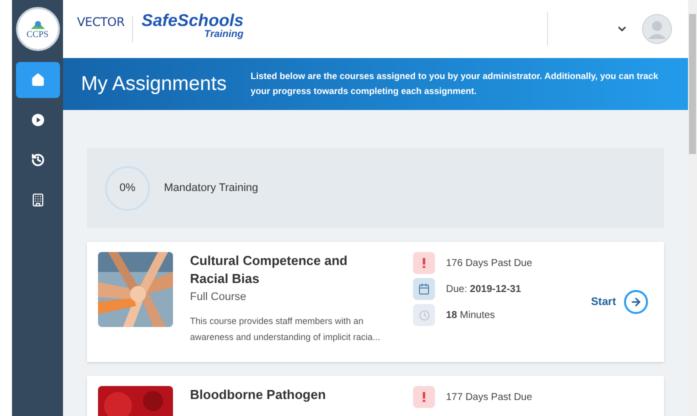  I want to click on course-type: Full Course, so click(219, 297).